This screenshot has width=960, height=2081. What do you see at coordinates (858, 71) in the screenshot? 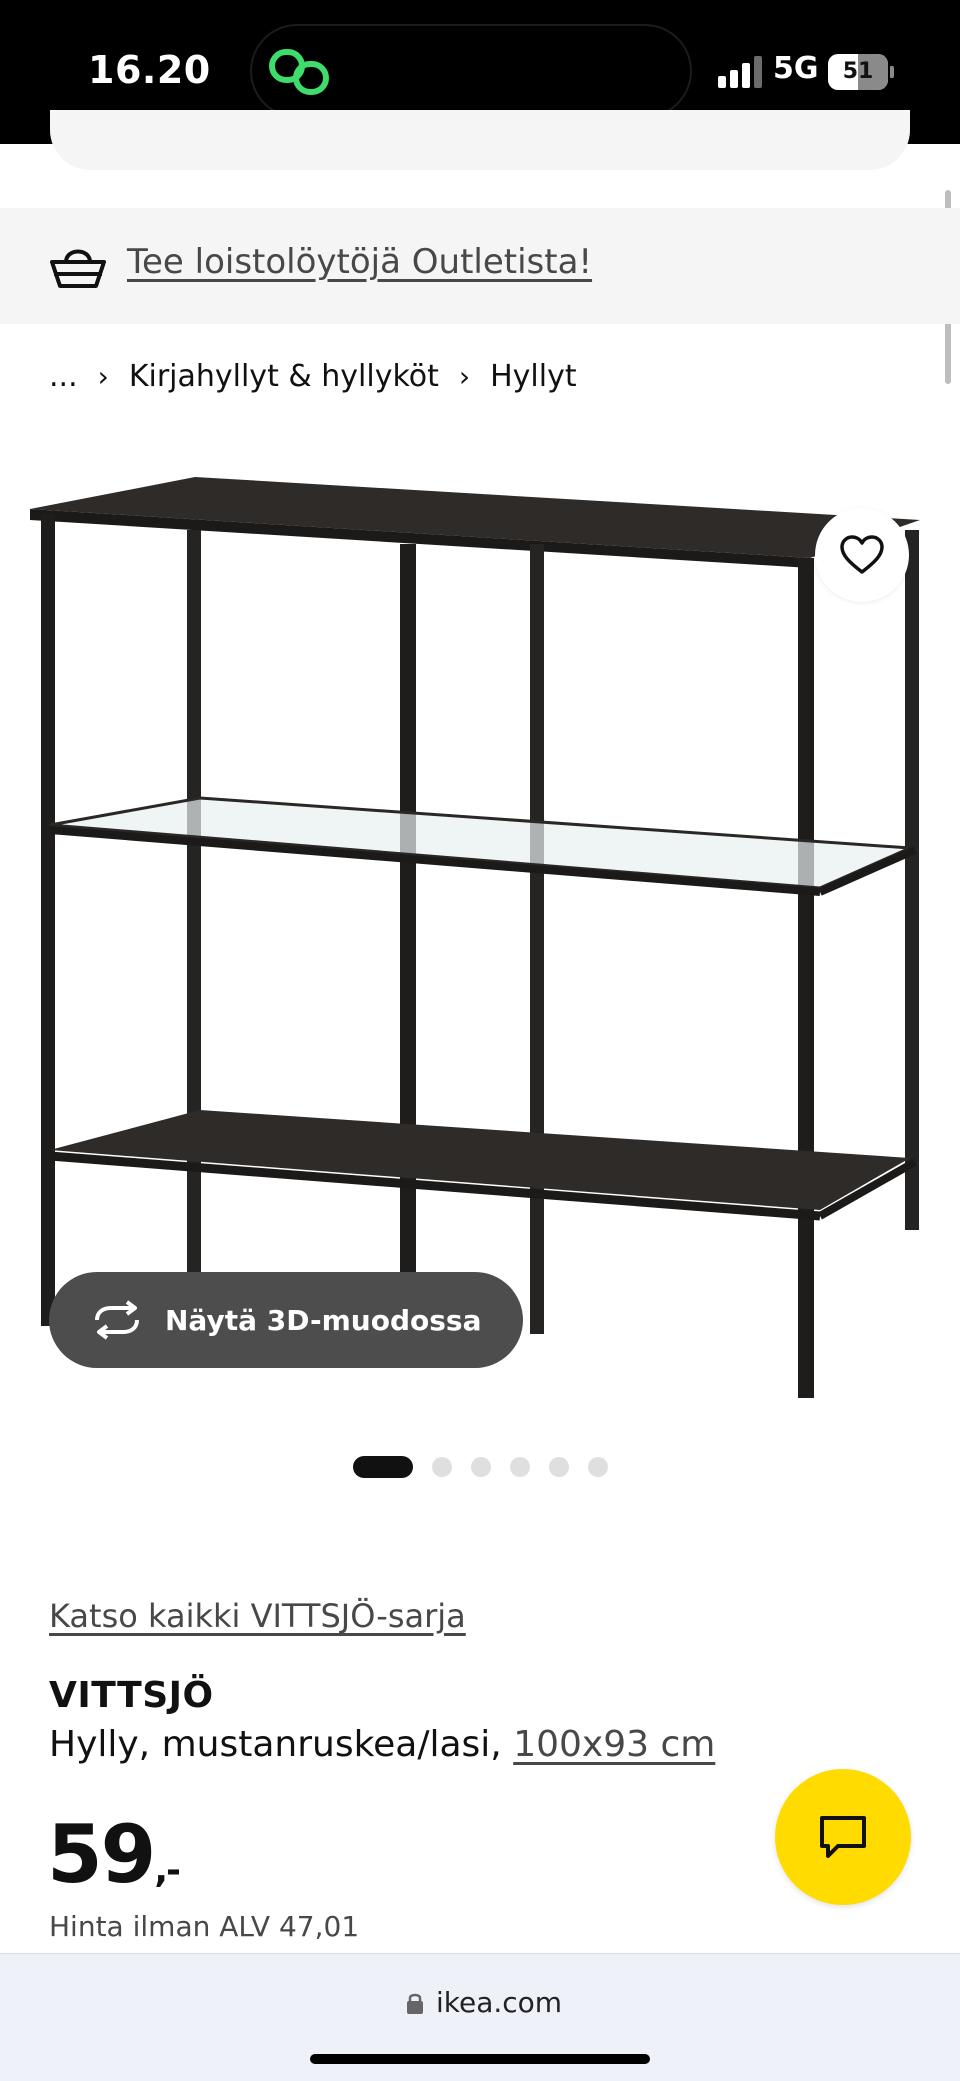
I see `battery-level: 51` at bounding box center [858, 71].